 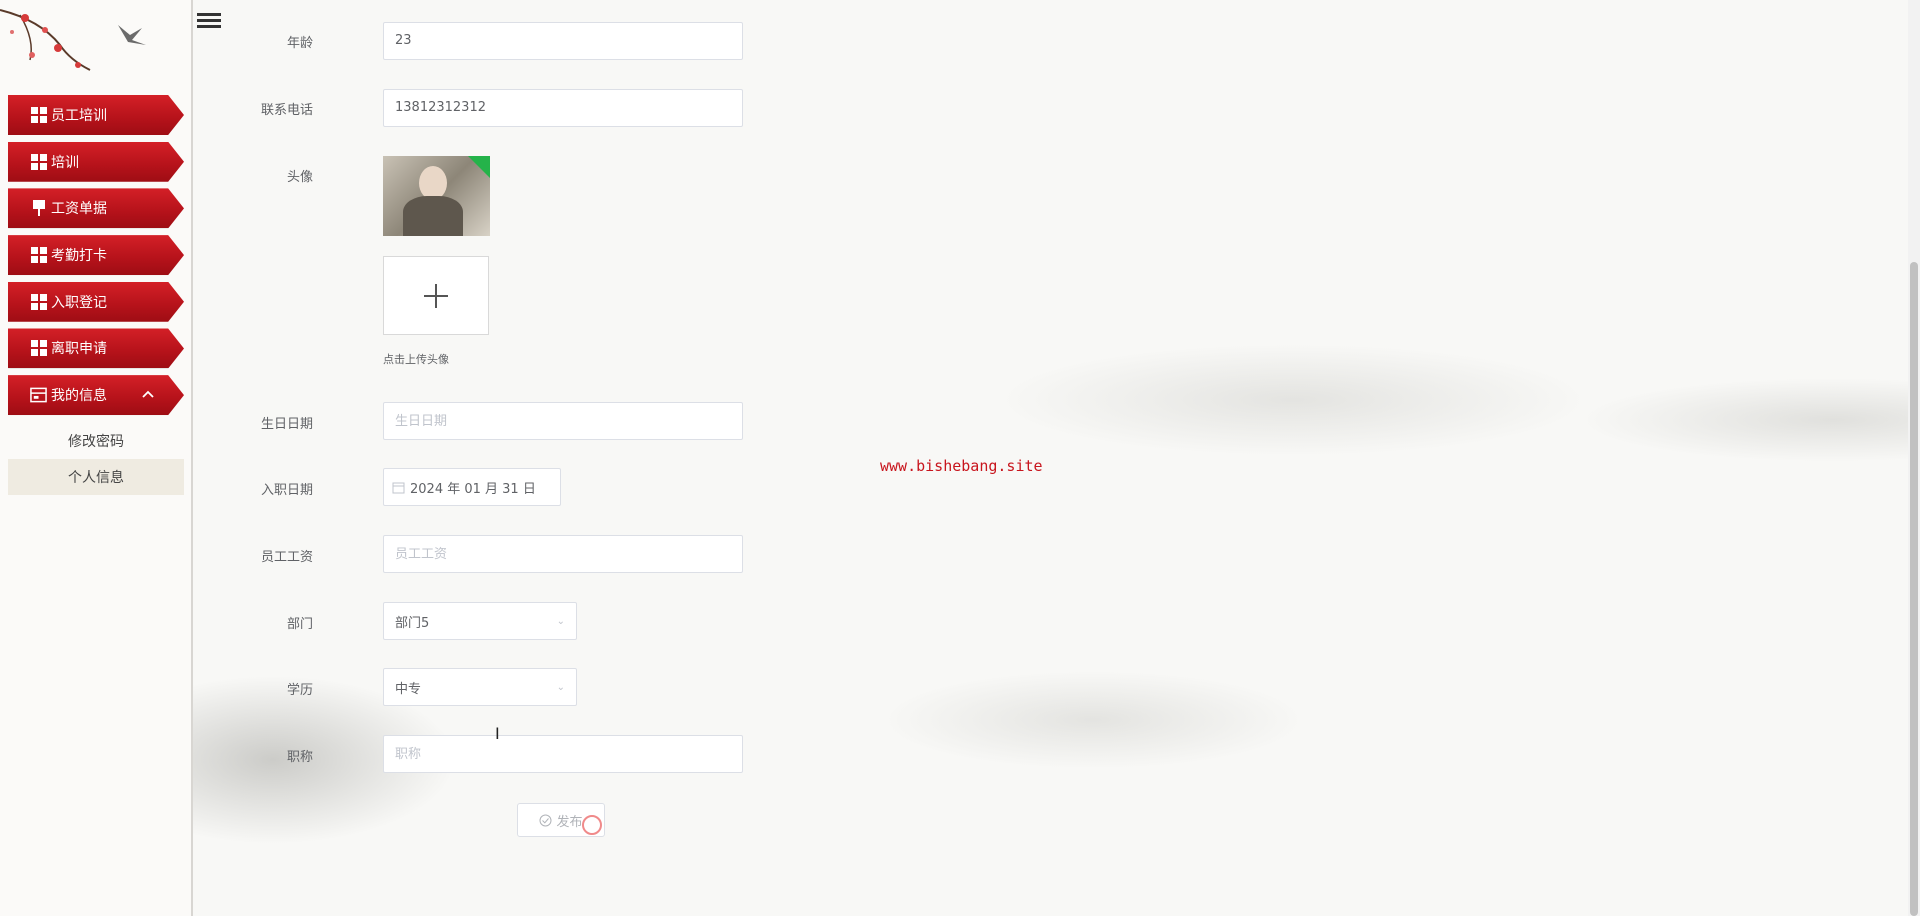 What do you see at coordinates (79, 256) in the screenshot?
I see `sidebar-item-label: 考勤打卡` at bounding box center [79, 256].